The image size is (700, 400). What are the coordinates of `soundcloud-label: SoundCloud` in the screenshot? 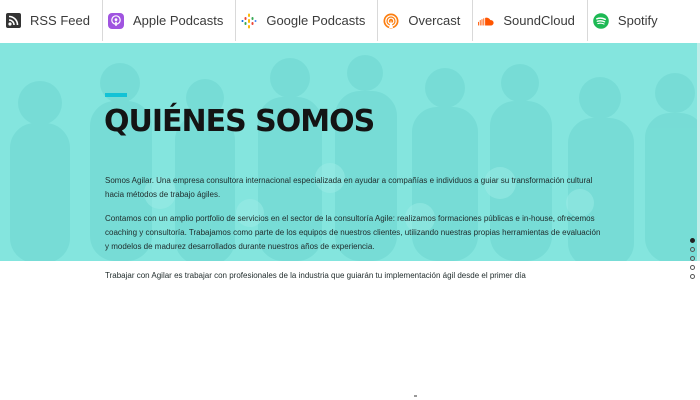 It's located at (539, 20).